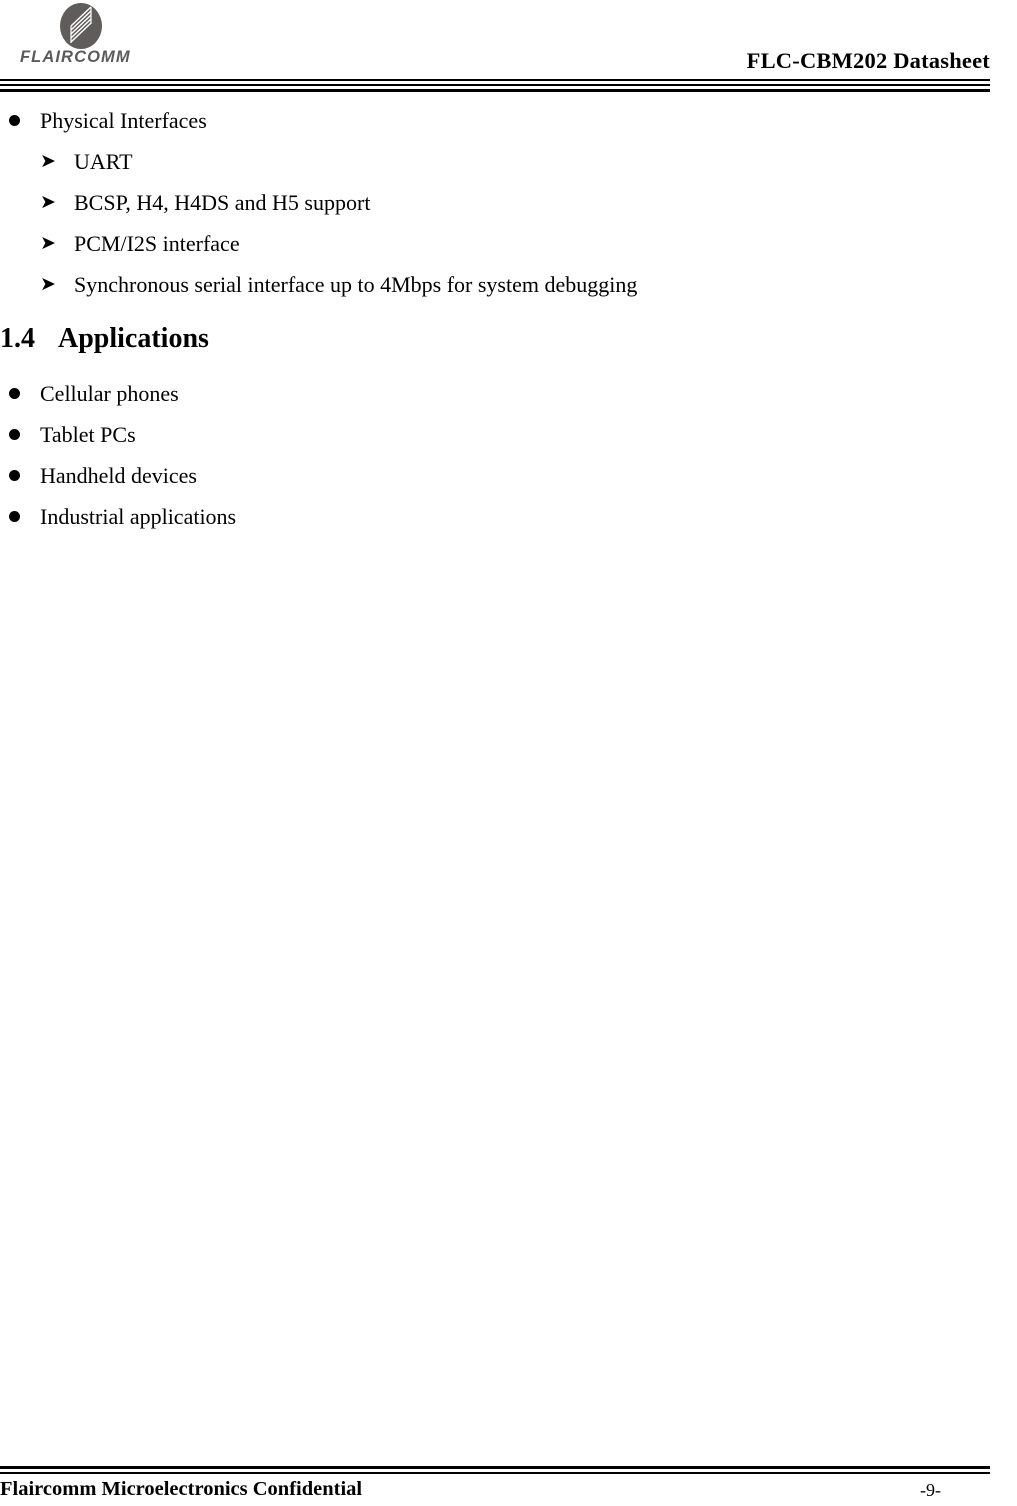  I want to click on list-item: ➤ UART, so click(508, 161).